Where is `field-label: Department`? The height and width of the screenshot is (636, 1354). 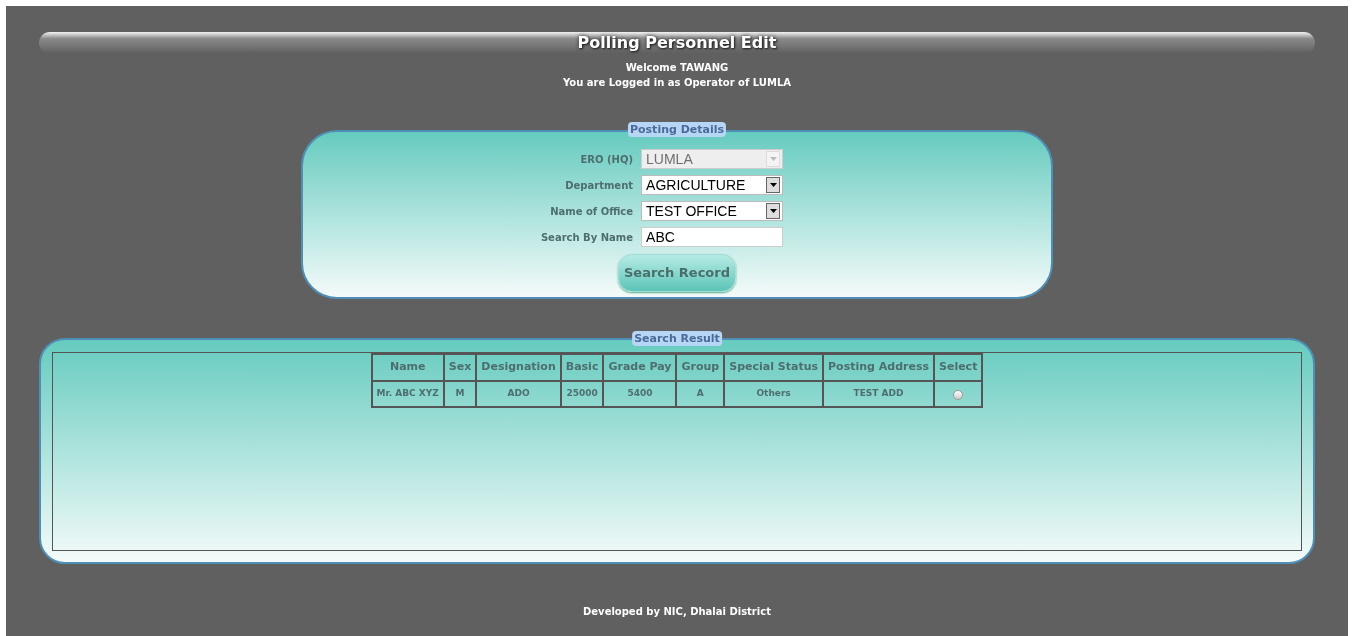 field-label: Department is located at coordinates (599, 185).